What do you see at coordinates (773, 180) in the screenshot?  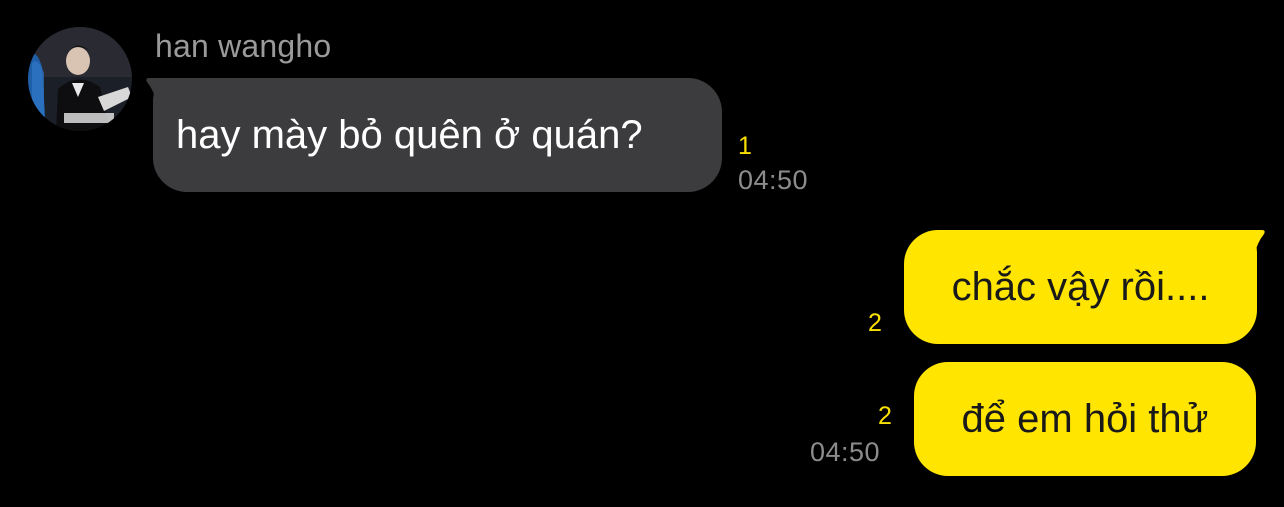 I see `message-timestamp-incoming: 04:50` at bounding box center [773, 180].